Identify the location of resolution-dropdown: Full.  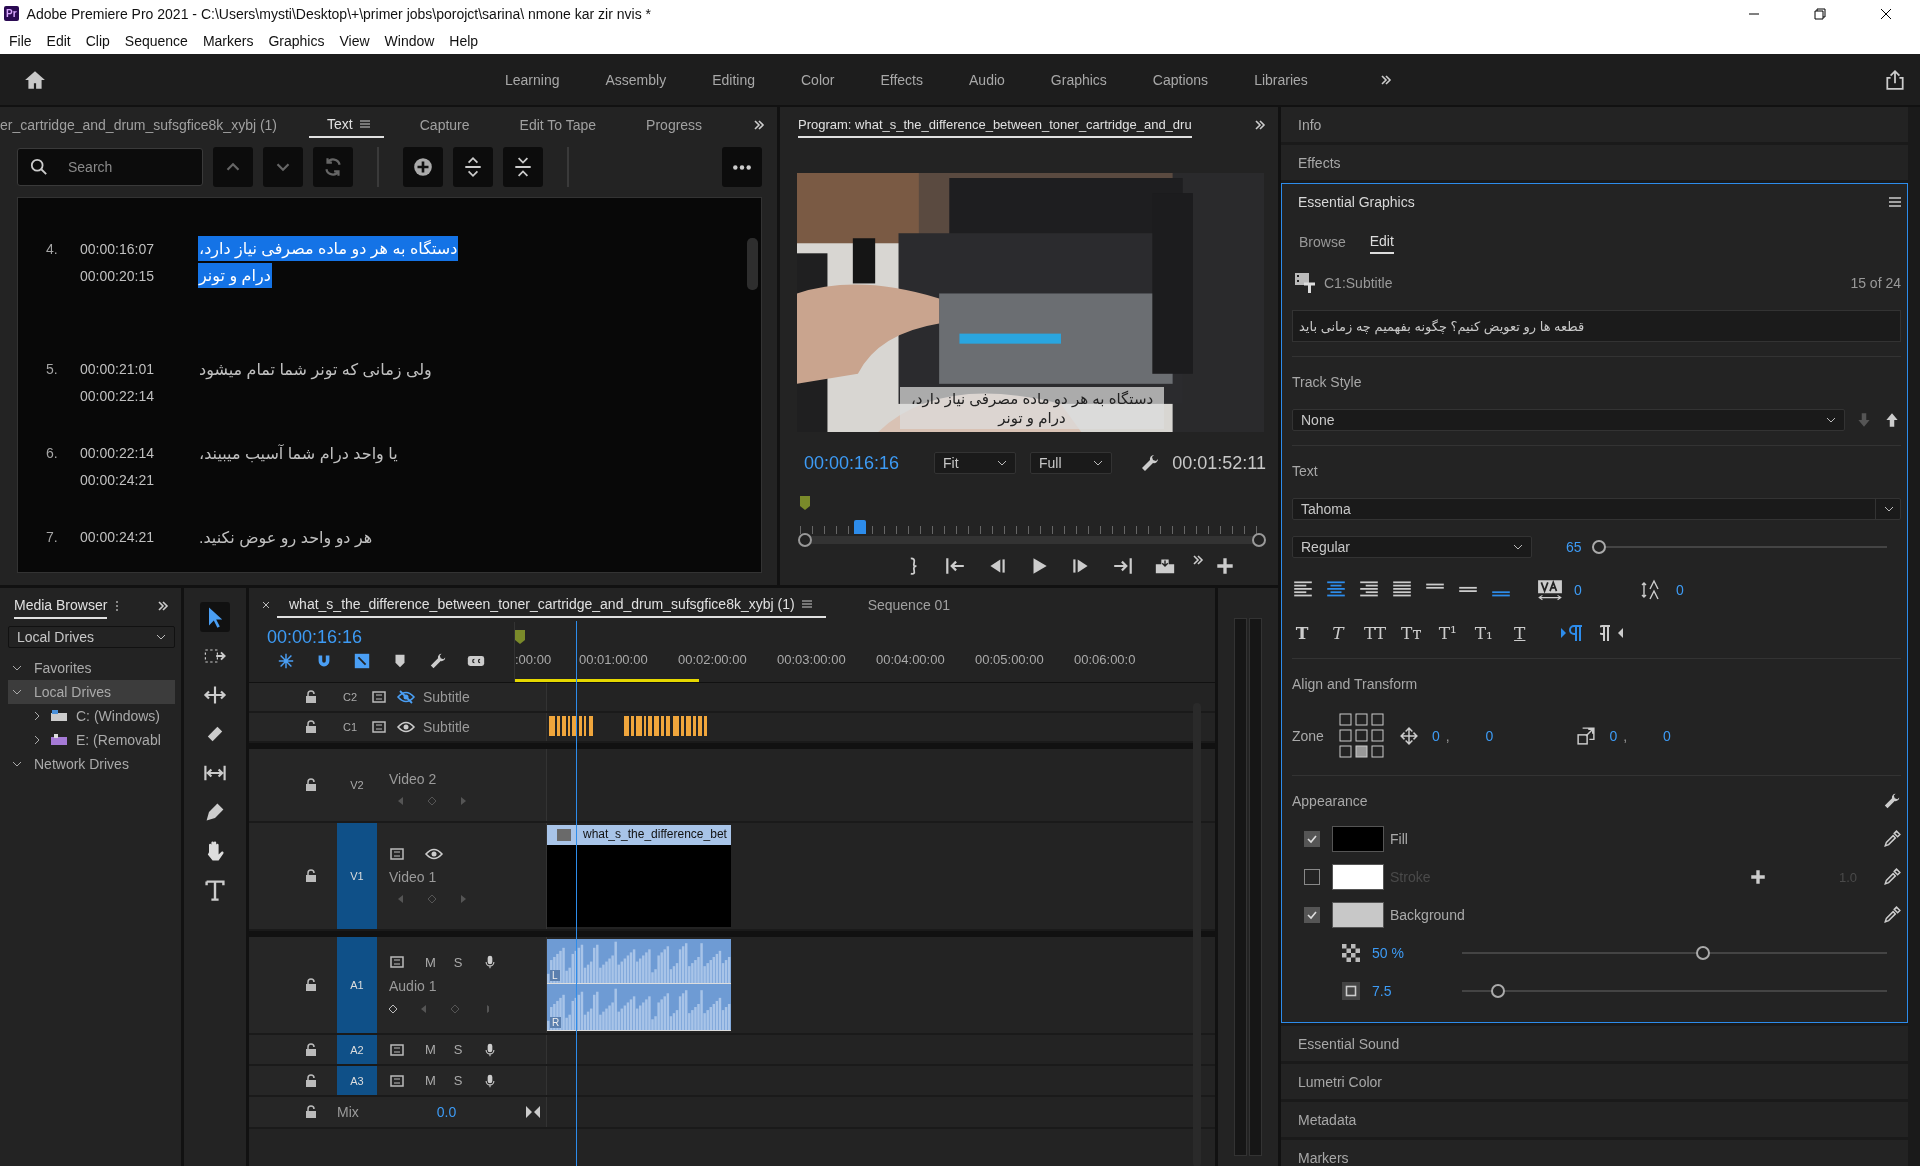
(1071, 463).